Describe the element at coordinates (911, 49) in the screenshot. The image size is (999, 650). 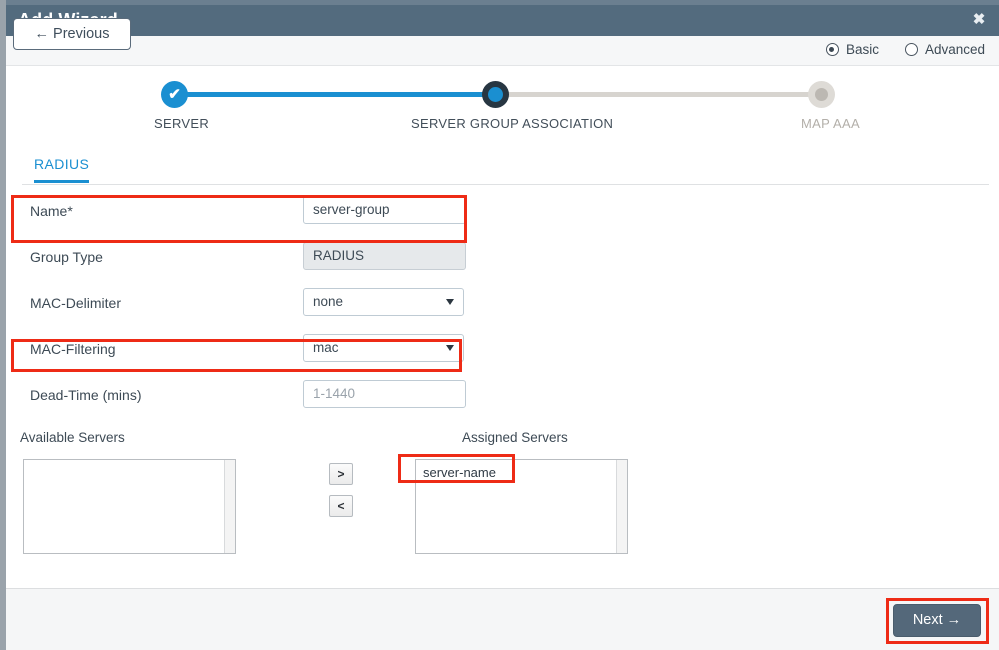
I see `radio-advanced-icon` at that location.